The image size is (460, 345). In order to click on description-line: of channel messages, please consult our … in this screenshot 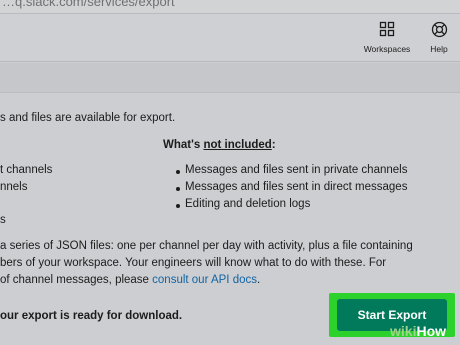, I will do `click(130, 280)`.